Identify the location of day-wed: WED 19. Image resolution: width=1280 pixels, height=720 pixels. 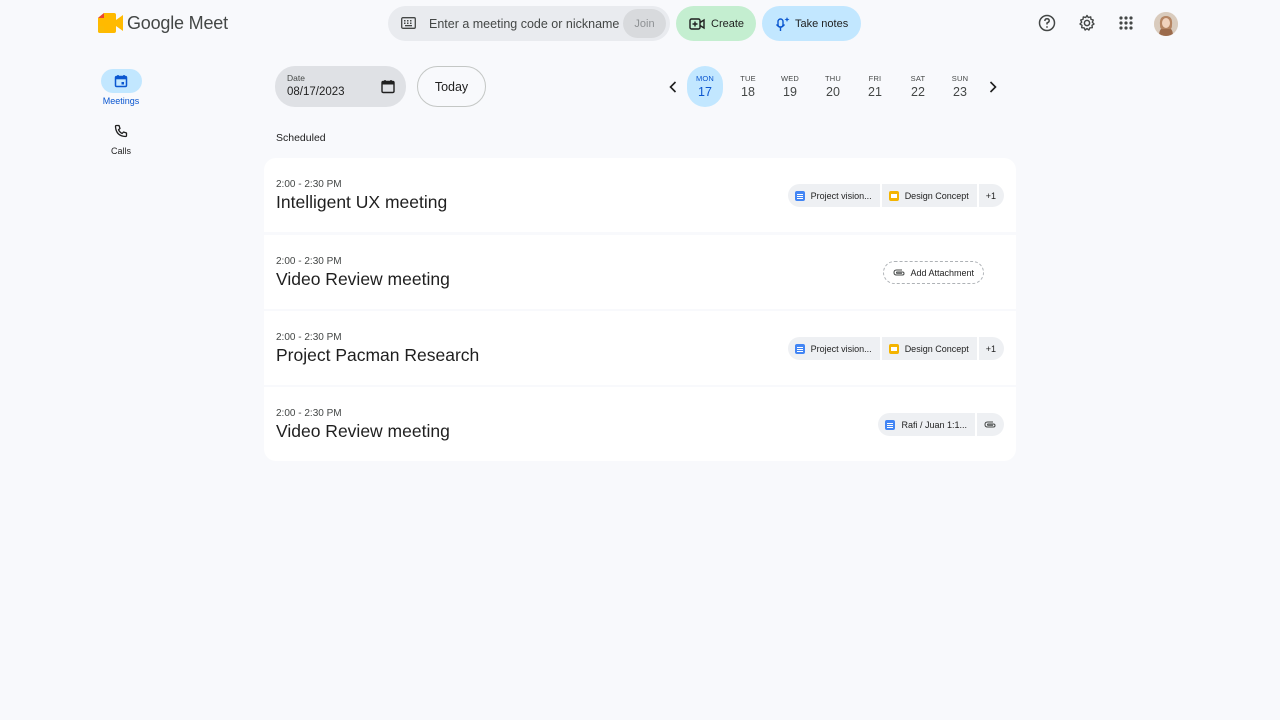
(790, 86).